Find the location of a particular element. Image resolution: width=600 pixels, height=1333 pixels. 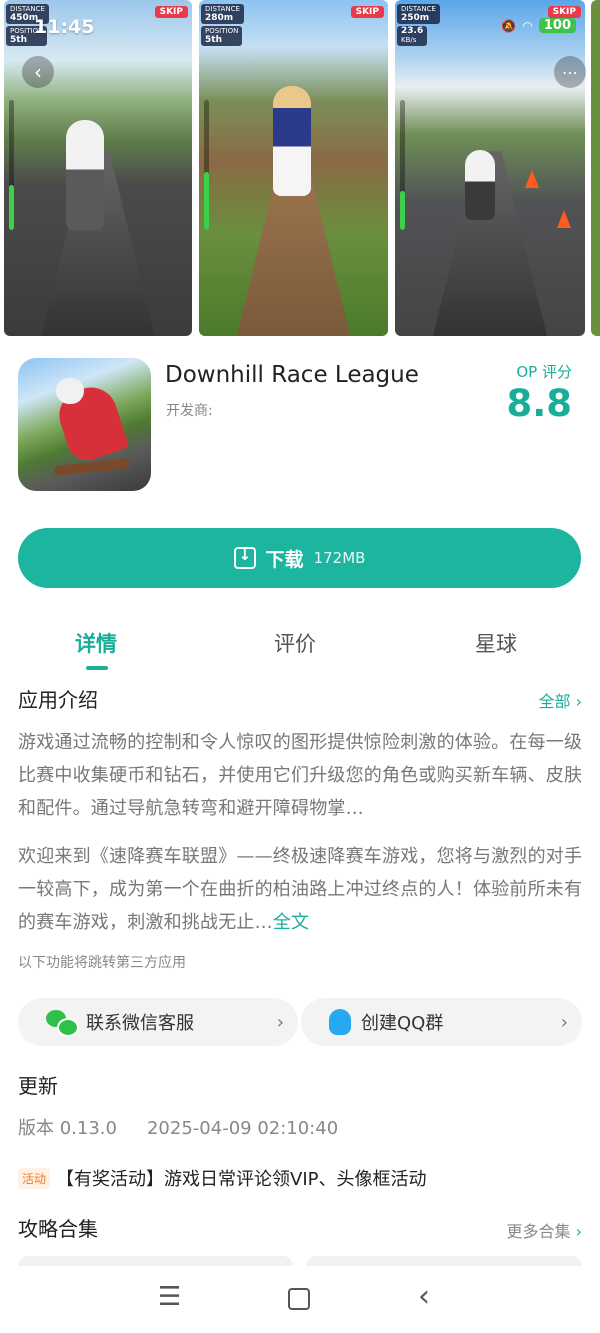

nav-back-icon: ‹ is located at coordinates (424, 1297).